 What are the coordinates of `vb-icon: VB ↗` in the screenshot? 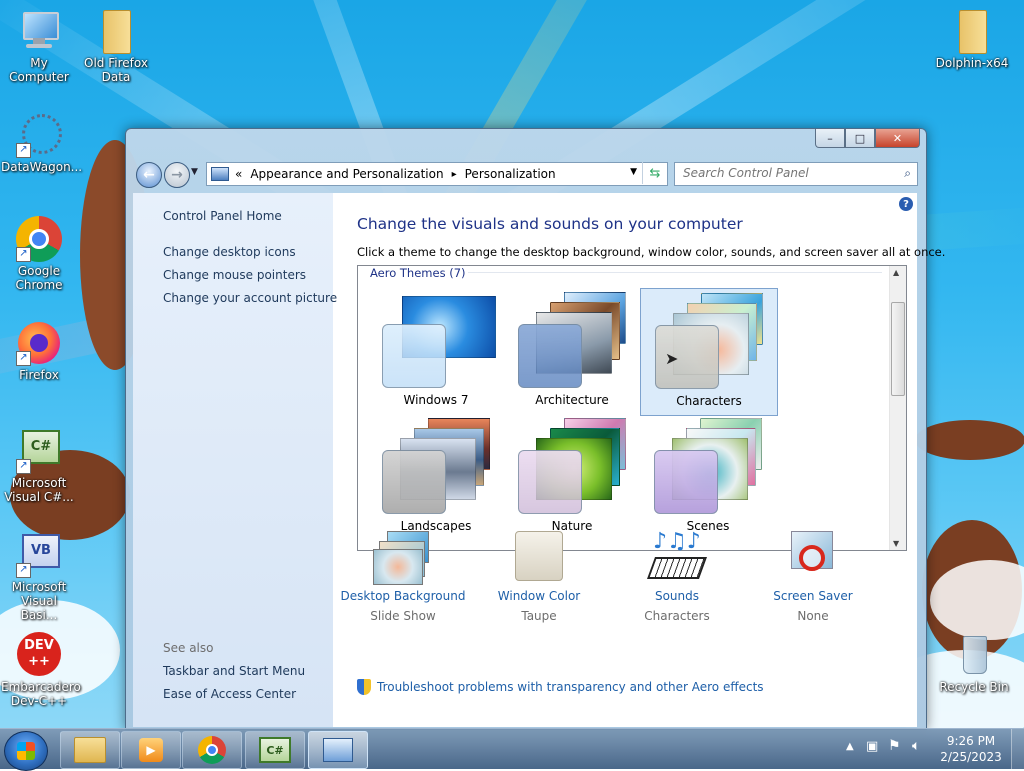 It's located at (39, 555).